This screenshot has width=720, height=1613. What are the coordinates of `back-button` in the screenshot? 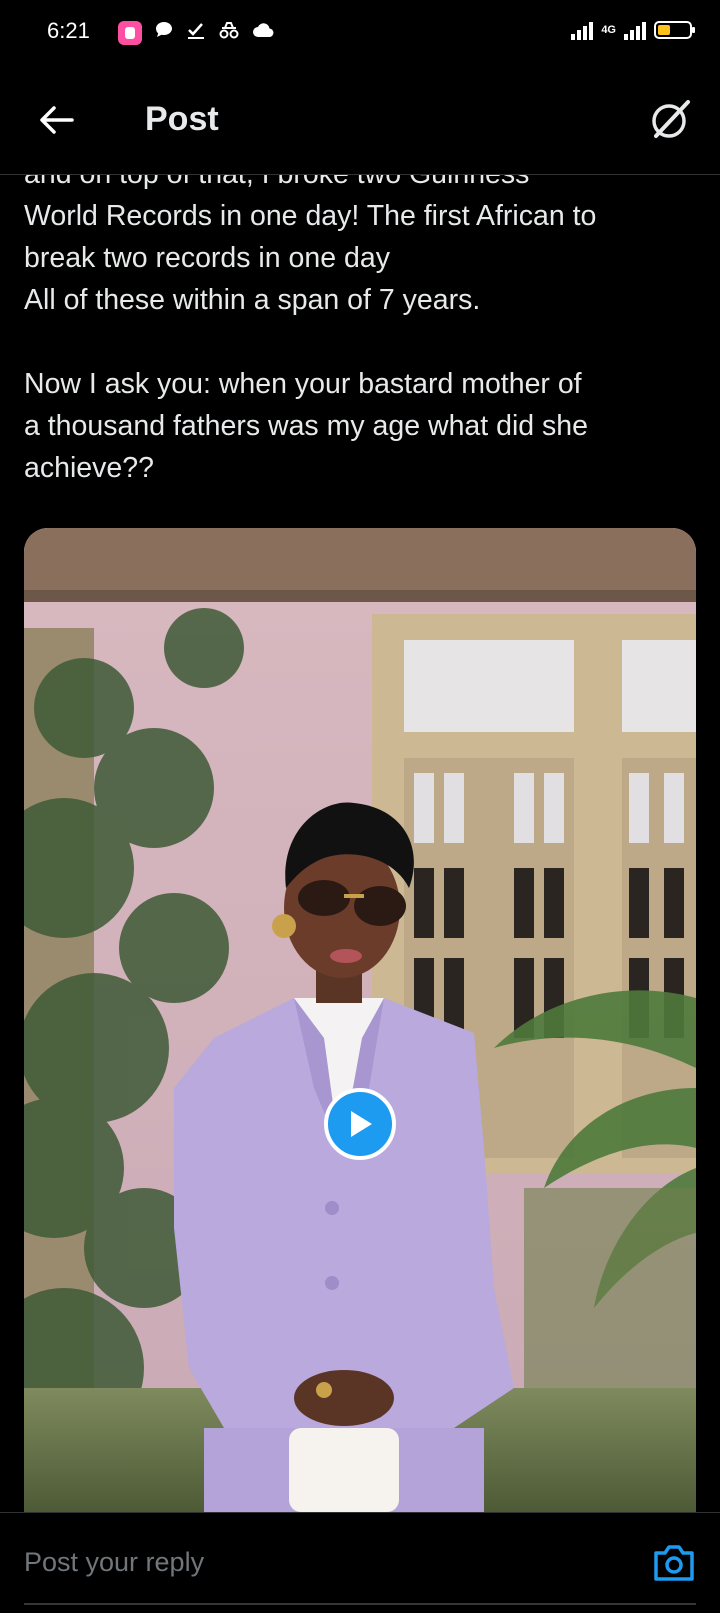 It's located at (56, 120).